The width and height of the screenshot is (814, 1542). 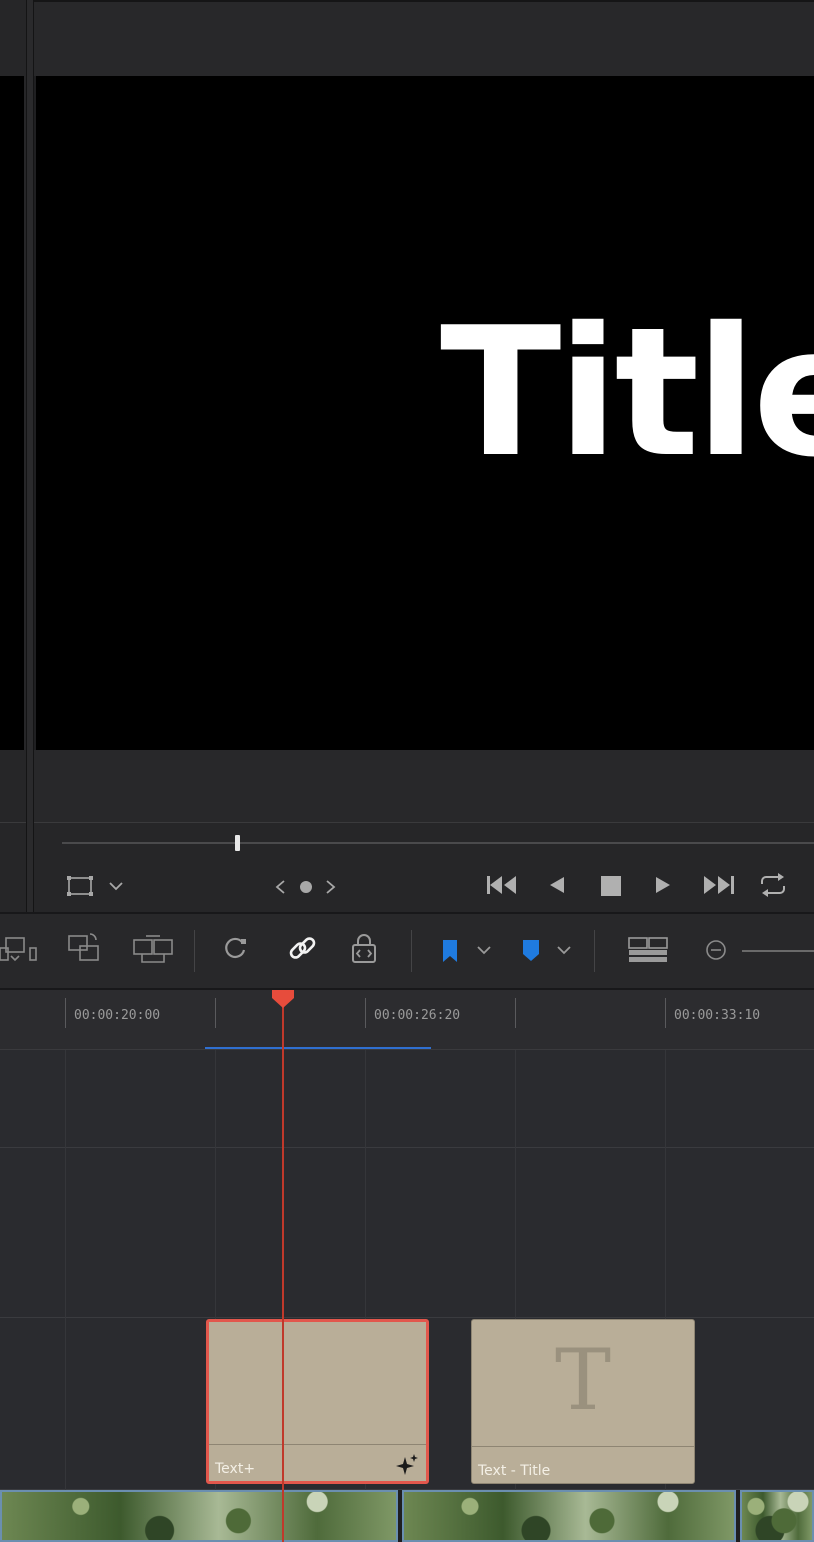 What do you see at coordinates (30, 456) in the screenshot?
I see `viewer-divider` at bounding box center [30, 456].